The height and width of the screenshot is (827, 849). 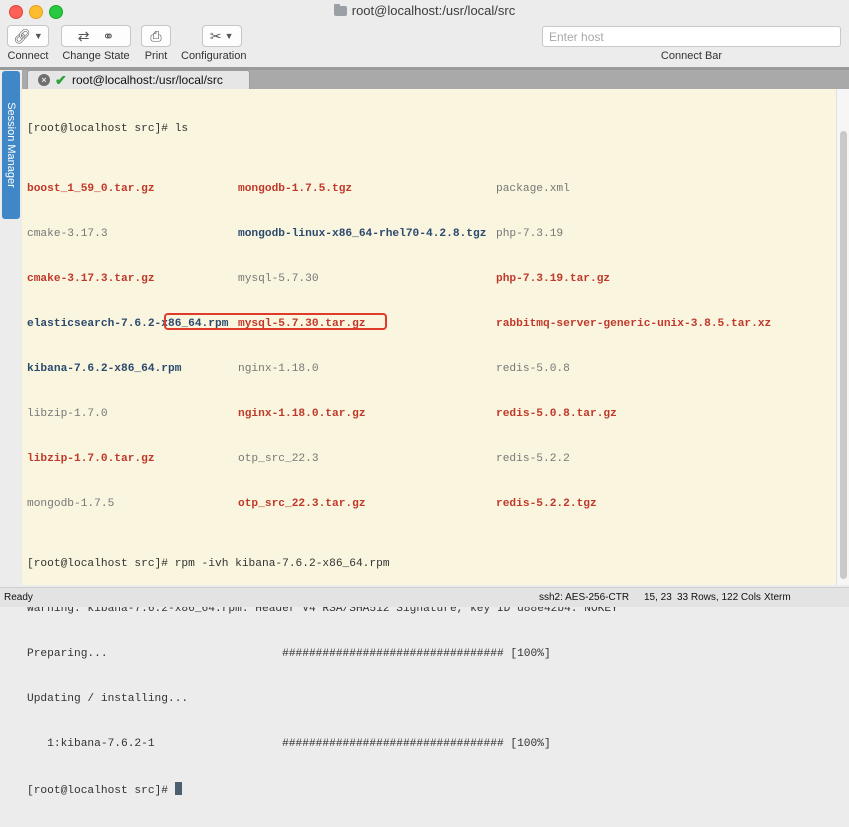 What do you see at coordinates (546, 504) in the screenshot?
I see `ls-entry: redis-5.2.2.tgz` at bounding box center [546, 504].